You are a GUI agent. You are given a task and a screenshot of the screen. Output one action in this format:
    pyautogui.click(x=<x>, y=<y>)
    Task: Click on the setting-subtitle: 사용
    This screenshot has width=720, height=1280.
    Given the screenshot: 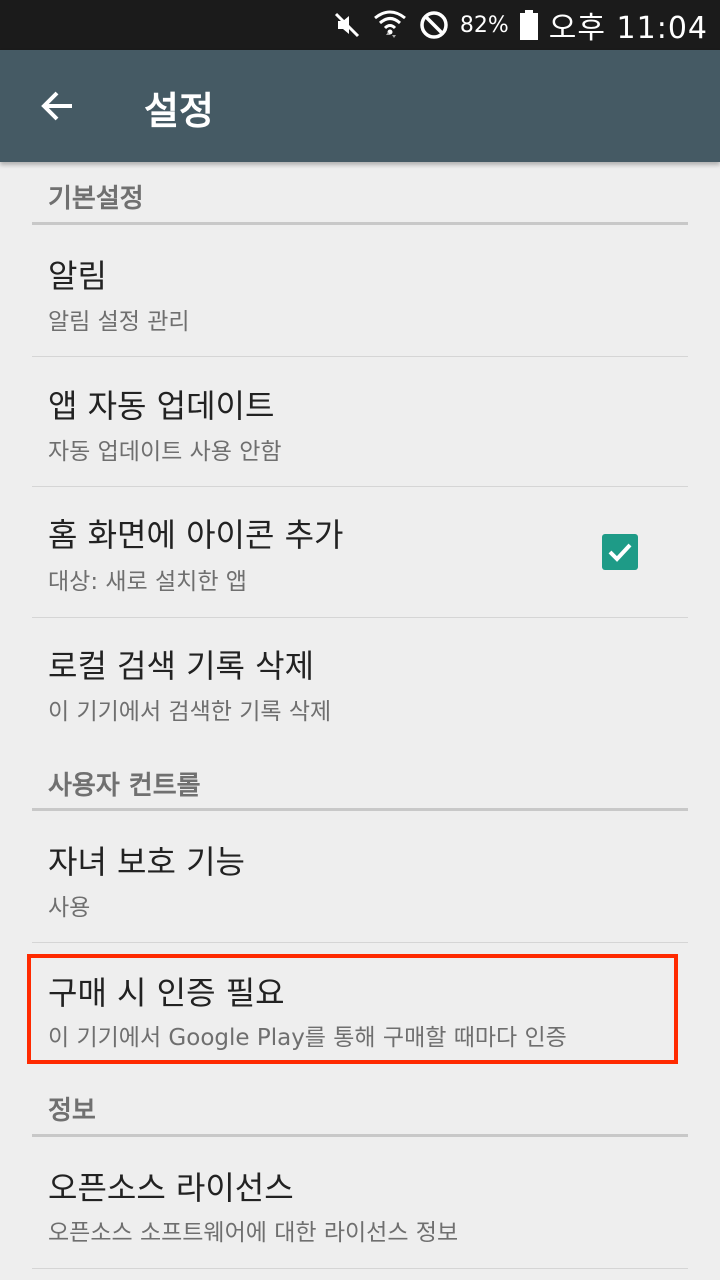 What is the action you would take?
    pyautogui.click(x=69, y=908)
    